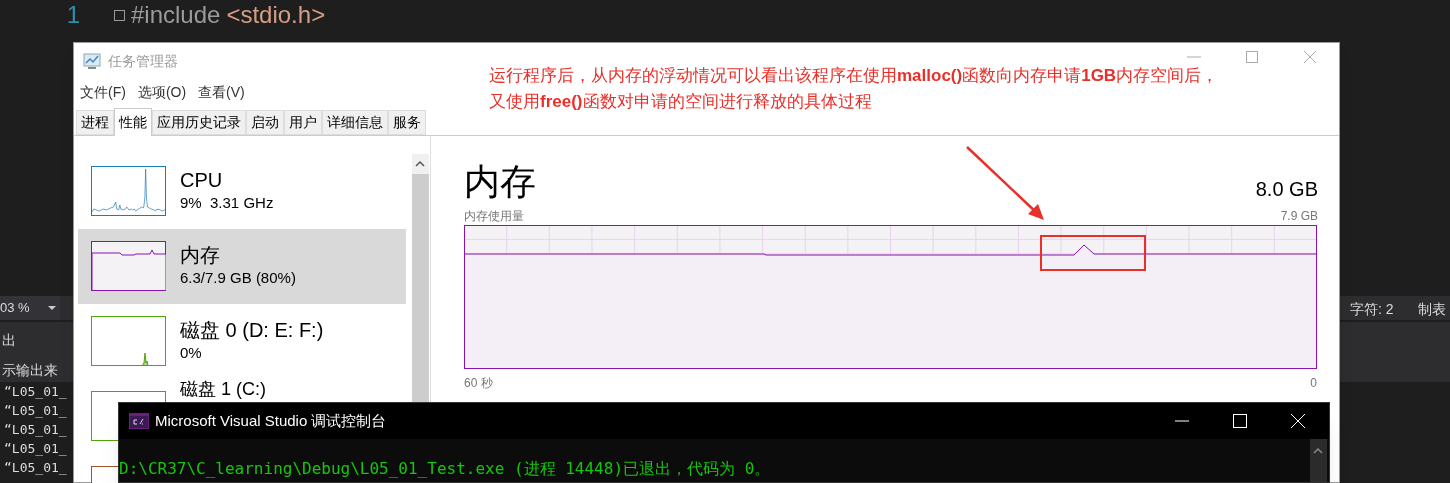 This screenshot has height=483, width=1450. I want to click on axis-label: 60 秒, so click(478, 383).